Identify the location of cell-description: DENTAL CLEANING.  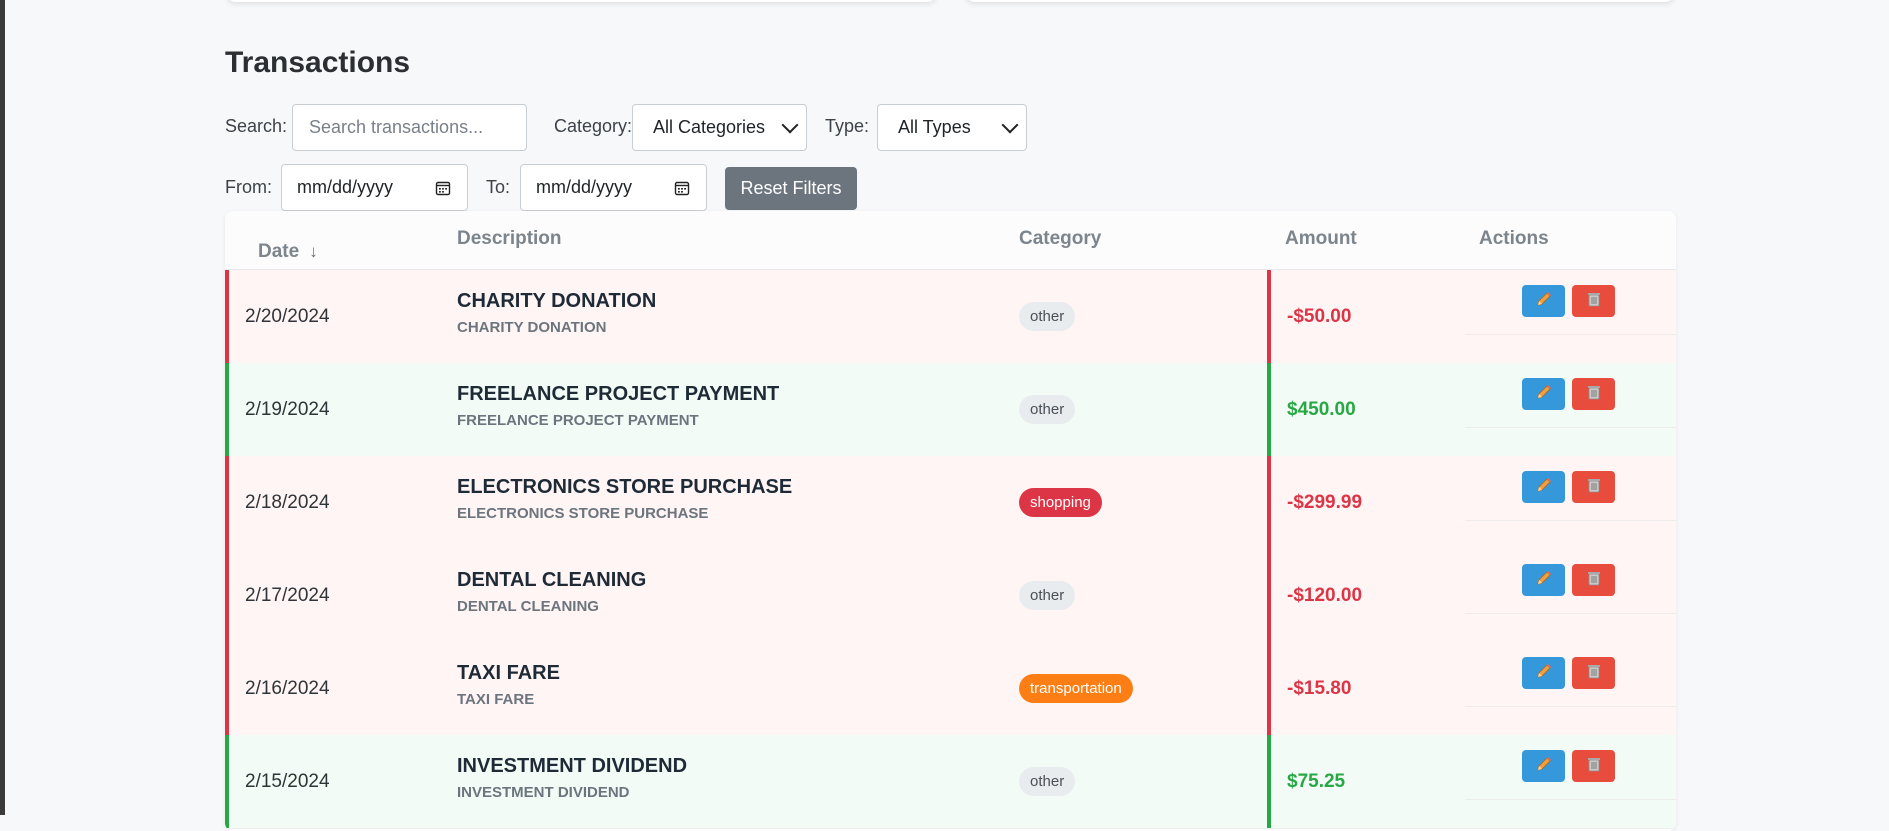
(552, 580).